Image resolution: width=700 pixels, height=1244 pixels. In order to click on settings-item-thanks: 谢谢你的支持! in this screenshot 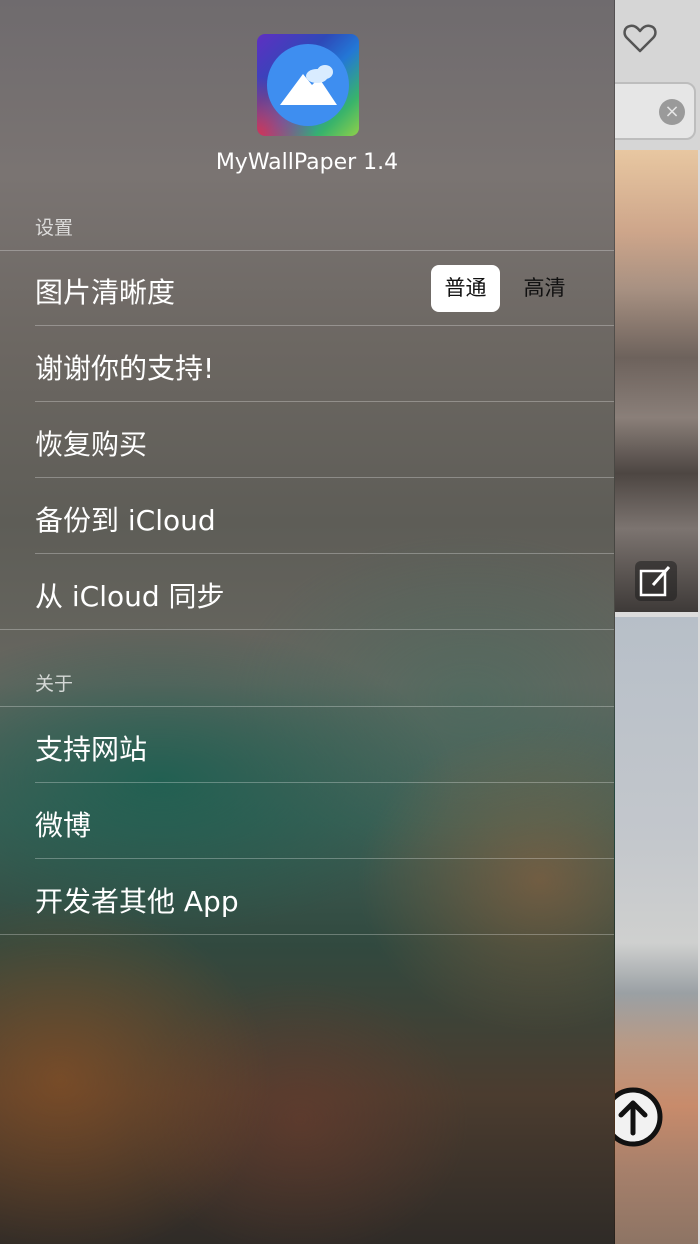, I will do `click(307, 364)`.